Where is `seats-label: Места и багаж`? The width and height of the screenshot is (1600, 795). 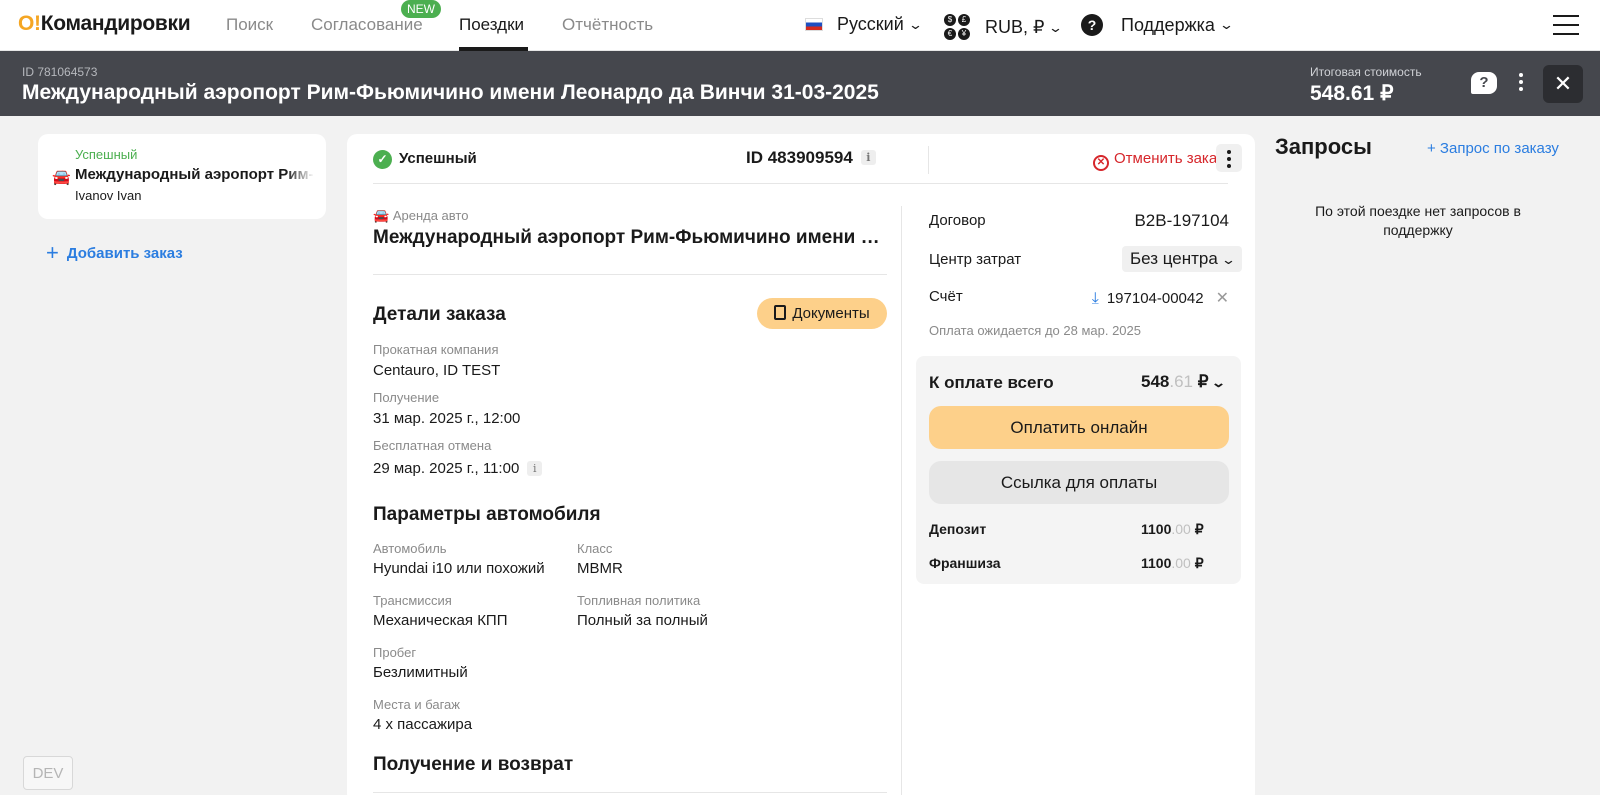
seats-label: Места и багаж is located at coordinates (416, 704).